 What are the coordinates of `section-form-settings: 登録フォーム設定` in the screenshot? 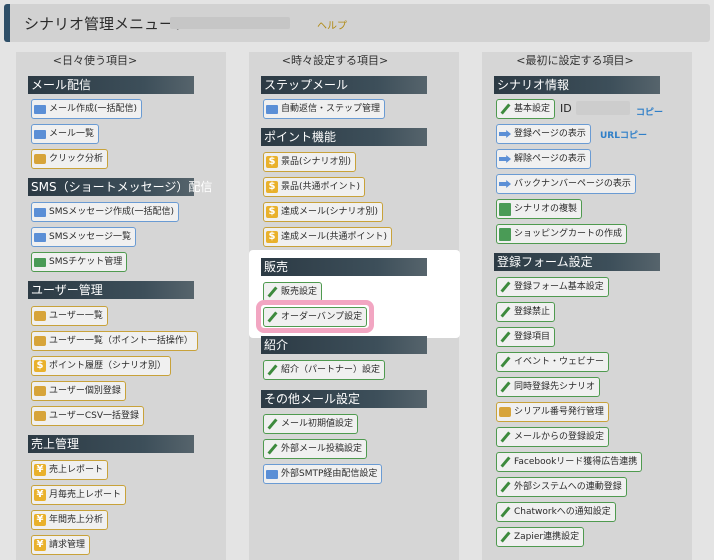 It's located at (577, 262).